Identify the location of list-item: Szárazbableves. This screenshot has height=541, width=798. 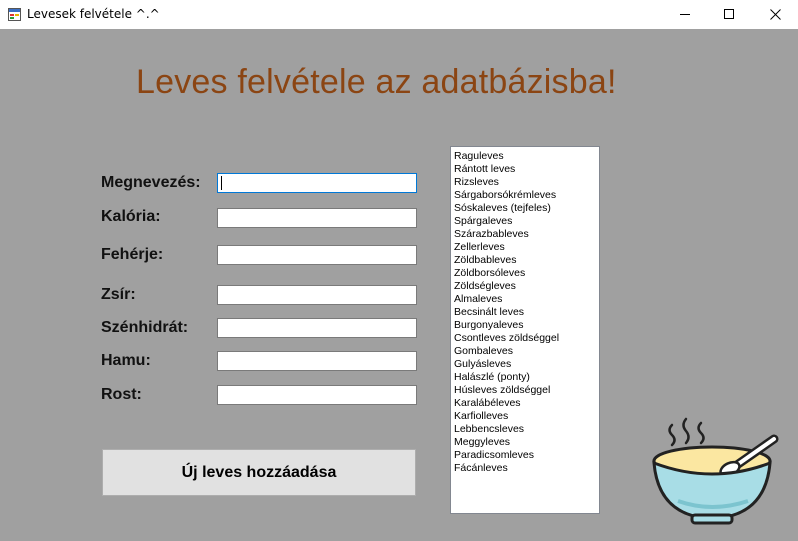
(526, 234).